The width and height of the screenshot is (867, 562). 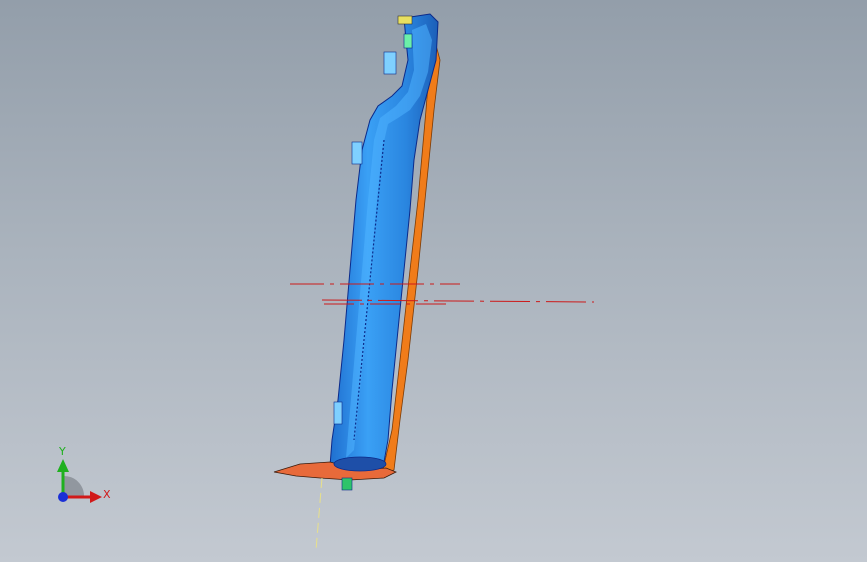 What do you see at coordinates (357, 153) in the screenshot?
I see `side-tab` at bounding box center [357, 153].